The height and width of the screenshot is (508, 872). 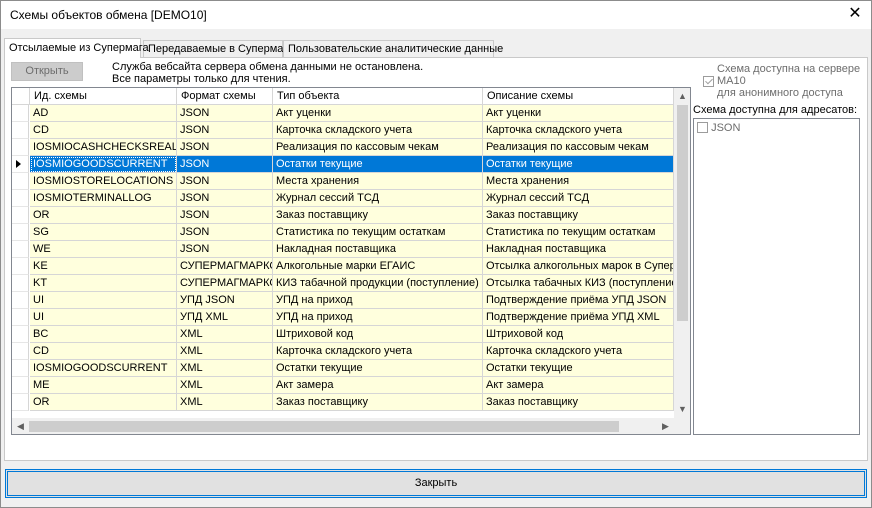 I want to click on cell-object-type: Акт замера, so click(x=378, y=385).